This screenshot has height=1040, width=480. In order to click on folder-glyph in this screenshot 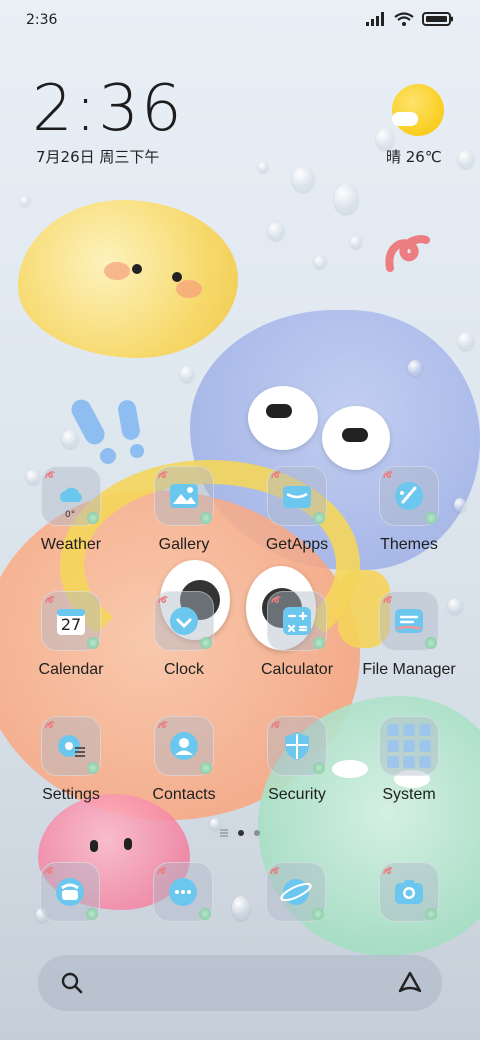, I will do `click(409, 621)`.